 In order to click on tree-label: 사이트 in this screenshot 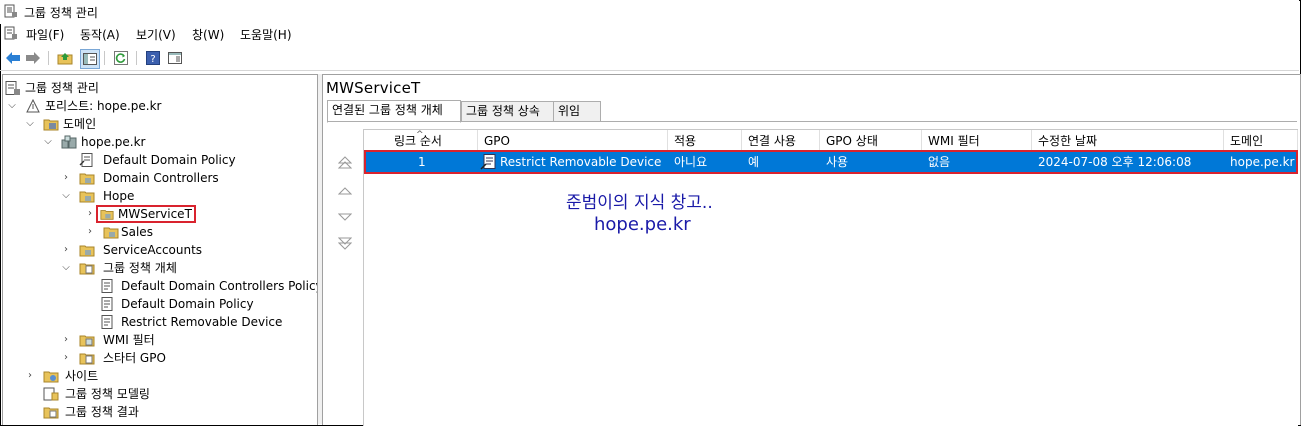, I will do `click(82, 376)`.